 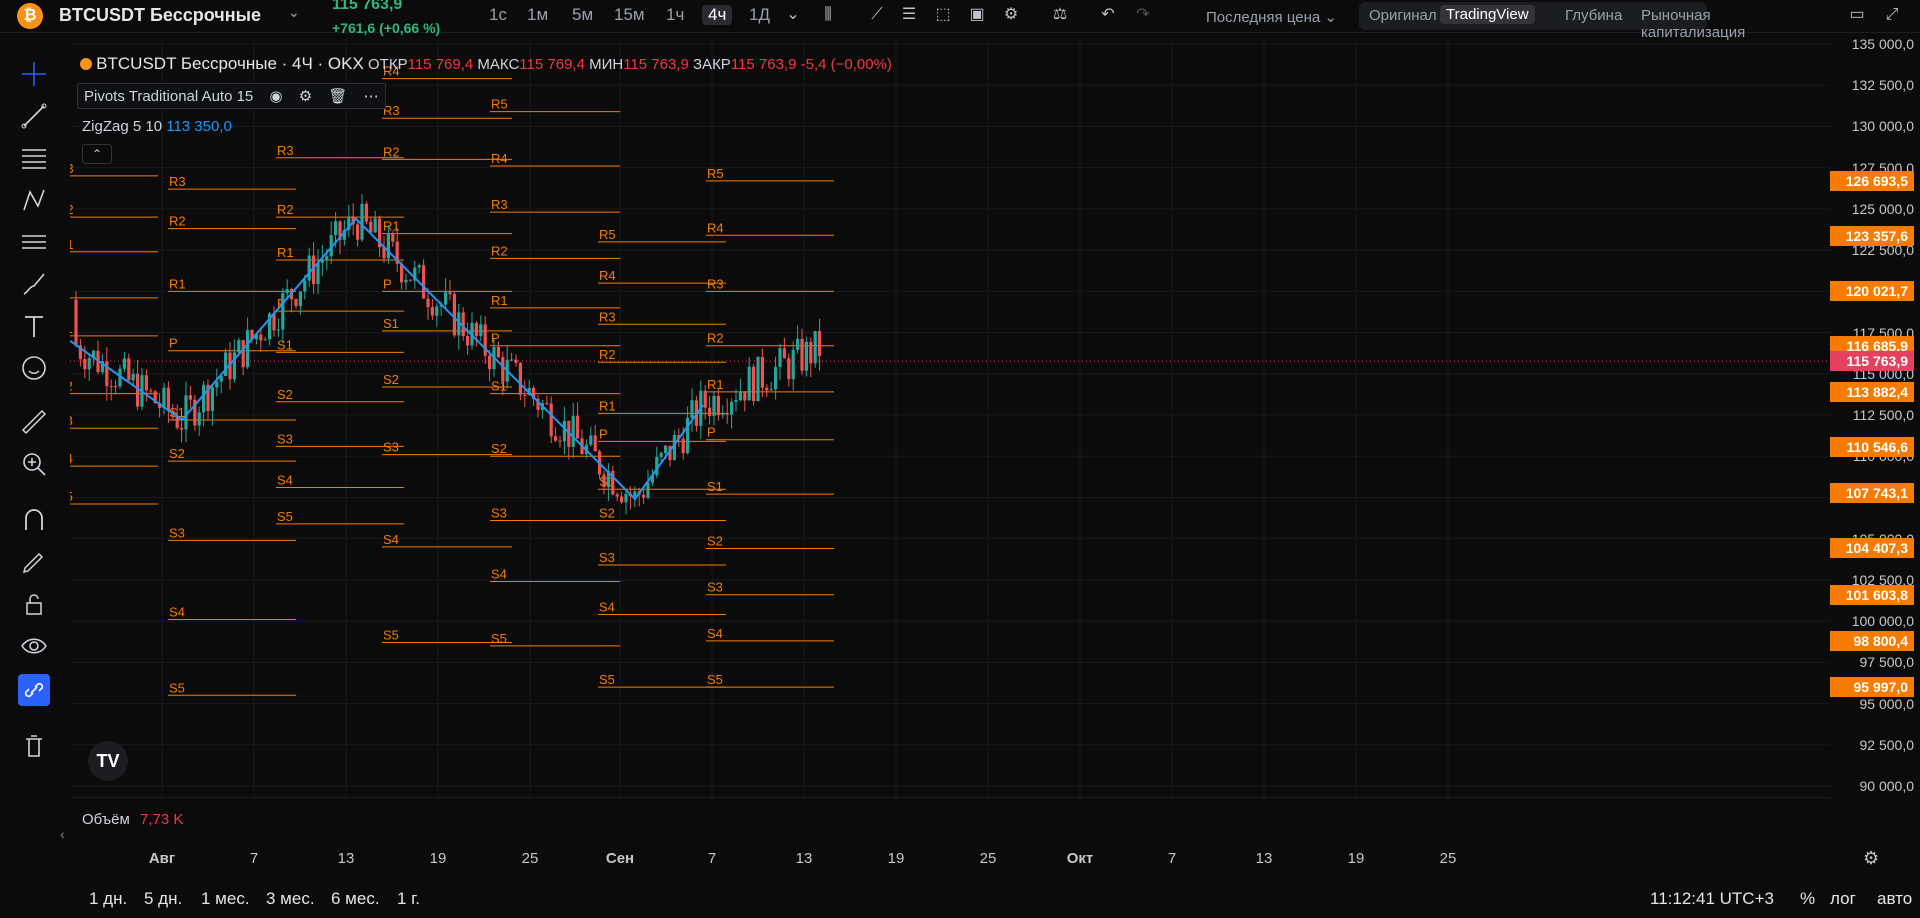 What do you see at coordinates (675, 15) in the screenshot?
I see `tf-1h: 1ч` at bounding box center [675, 15].